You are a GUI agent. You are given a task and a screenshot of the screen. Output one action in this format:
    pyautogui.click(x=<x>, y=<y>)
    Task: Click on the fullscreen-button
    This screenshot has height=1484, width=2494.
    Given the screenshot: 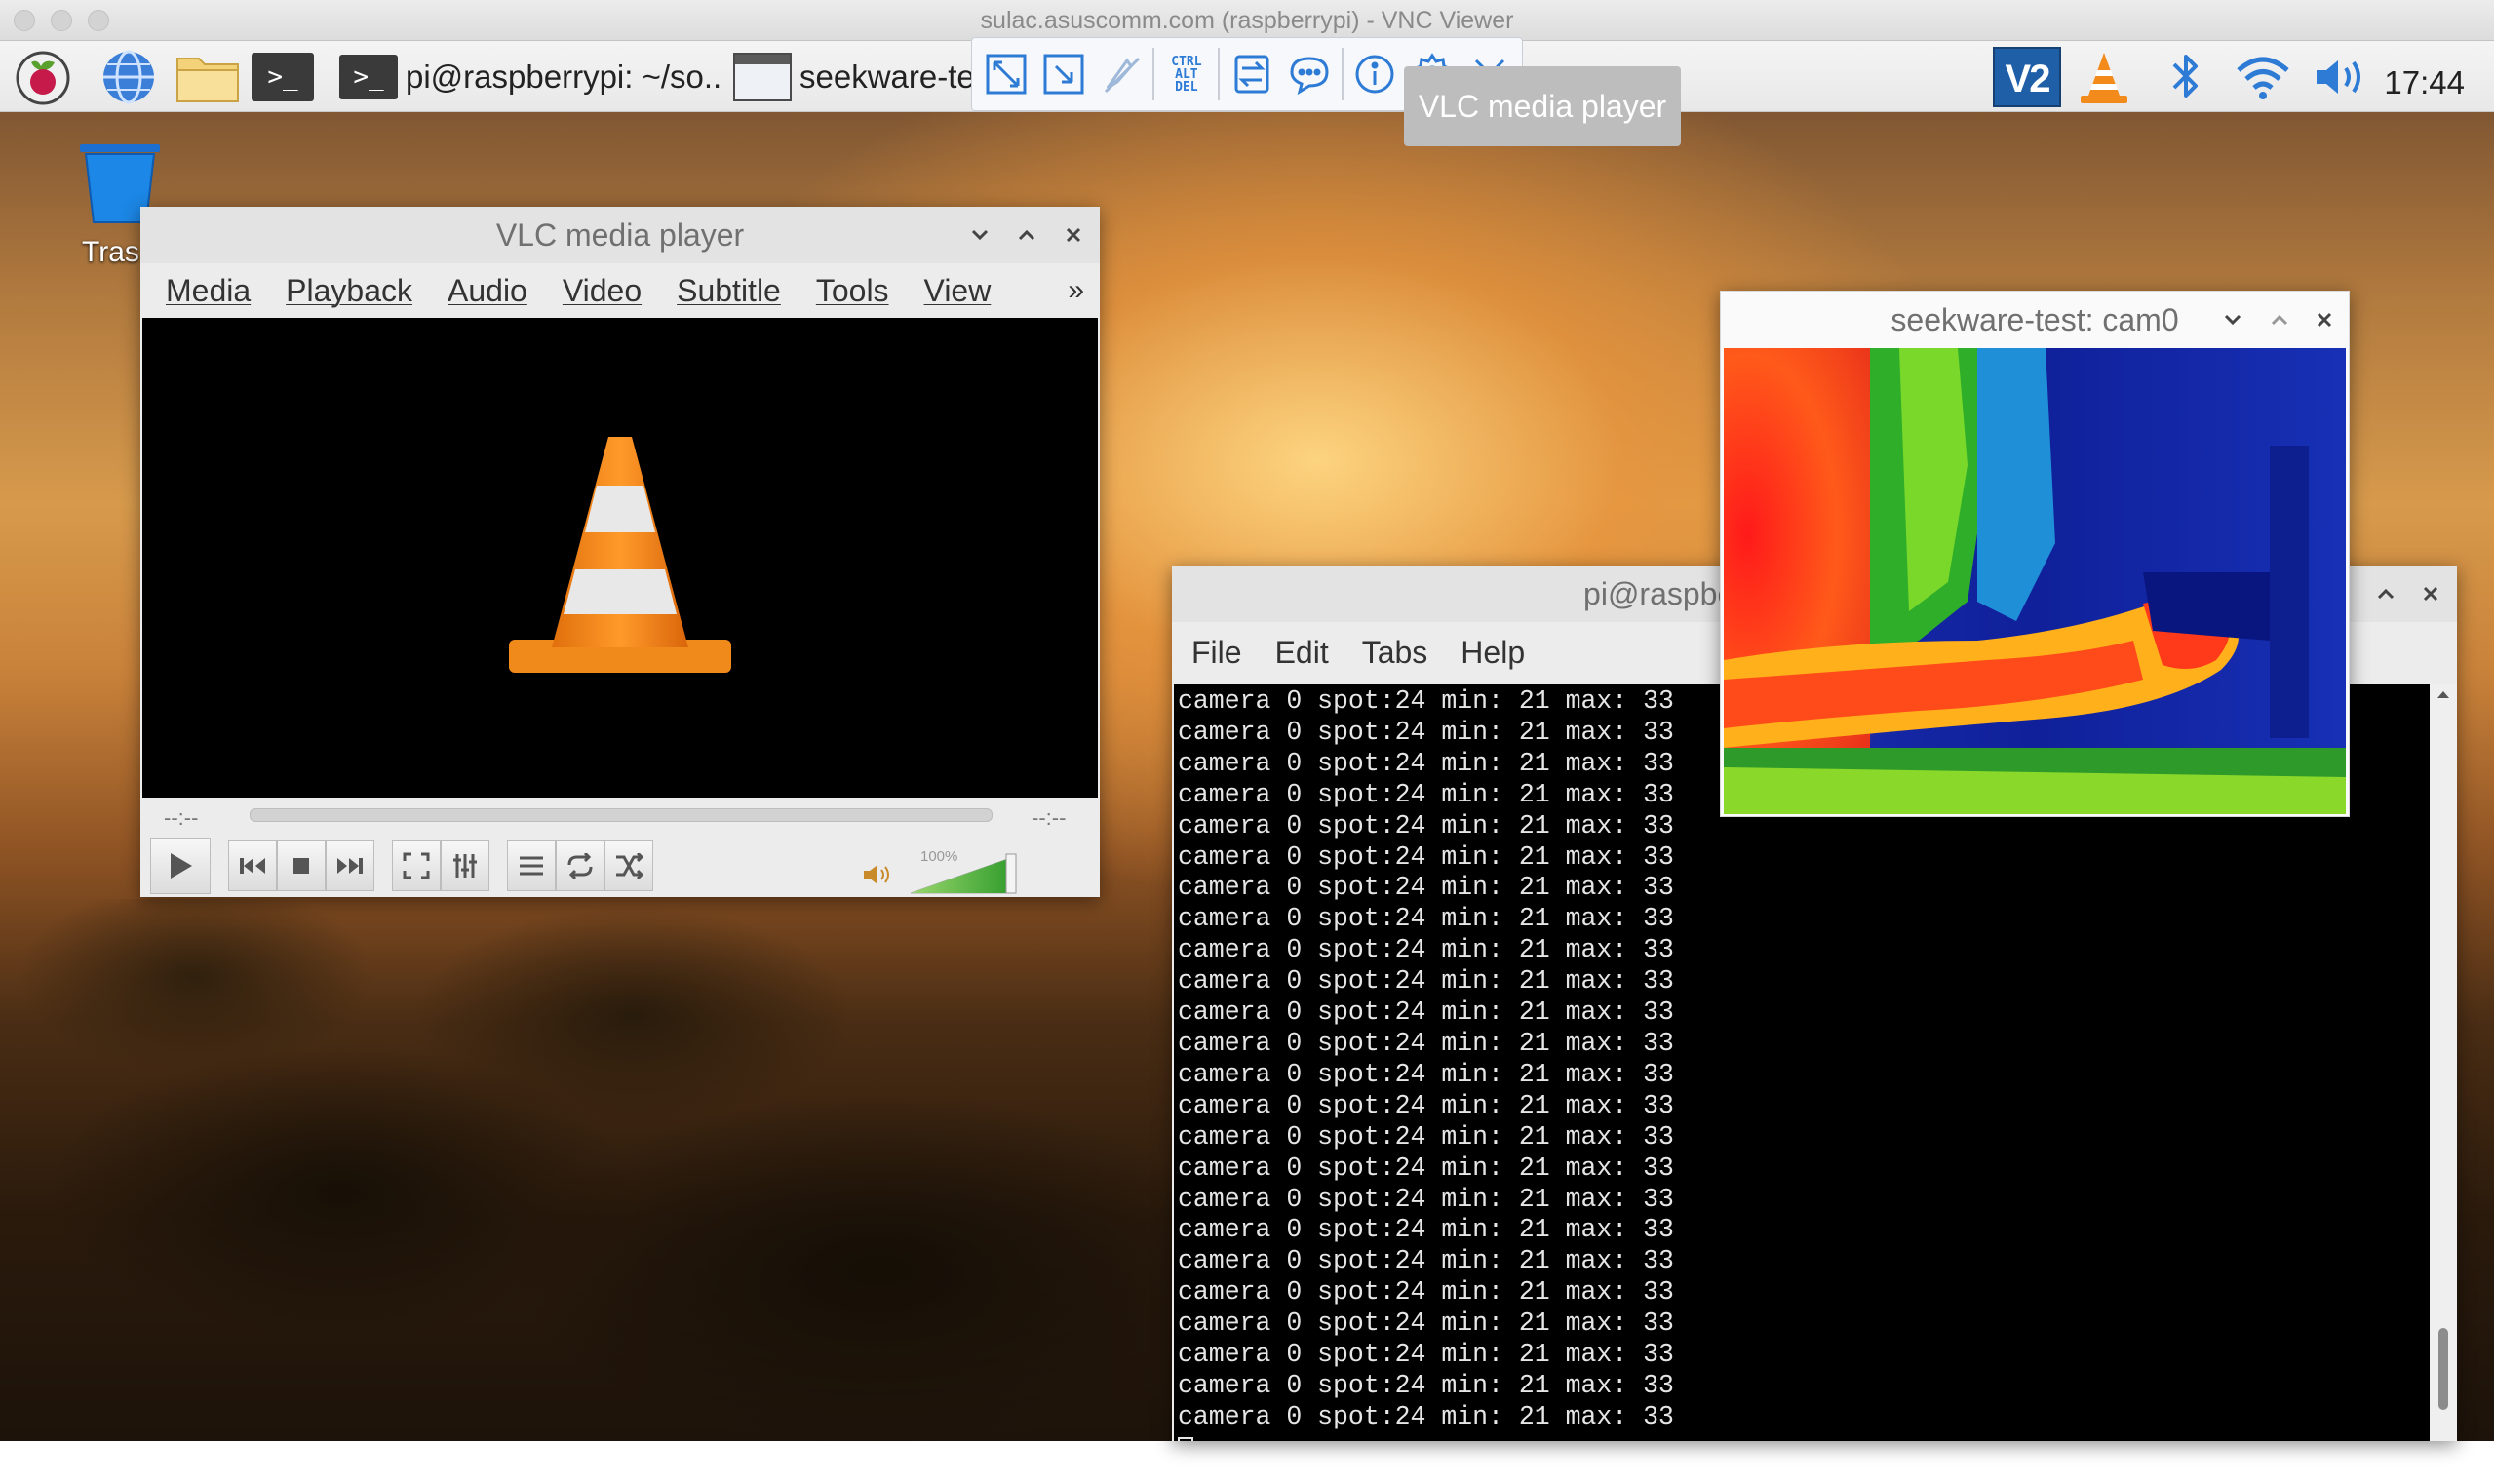 What is the action you would take?
    pyautogui.click(x=416, y=865)
    